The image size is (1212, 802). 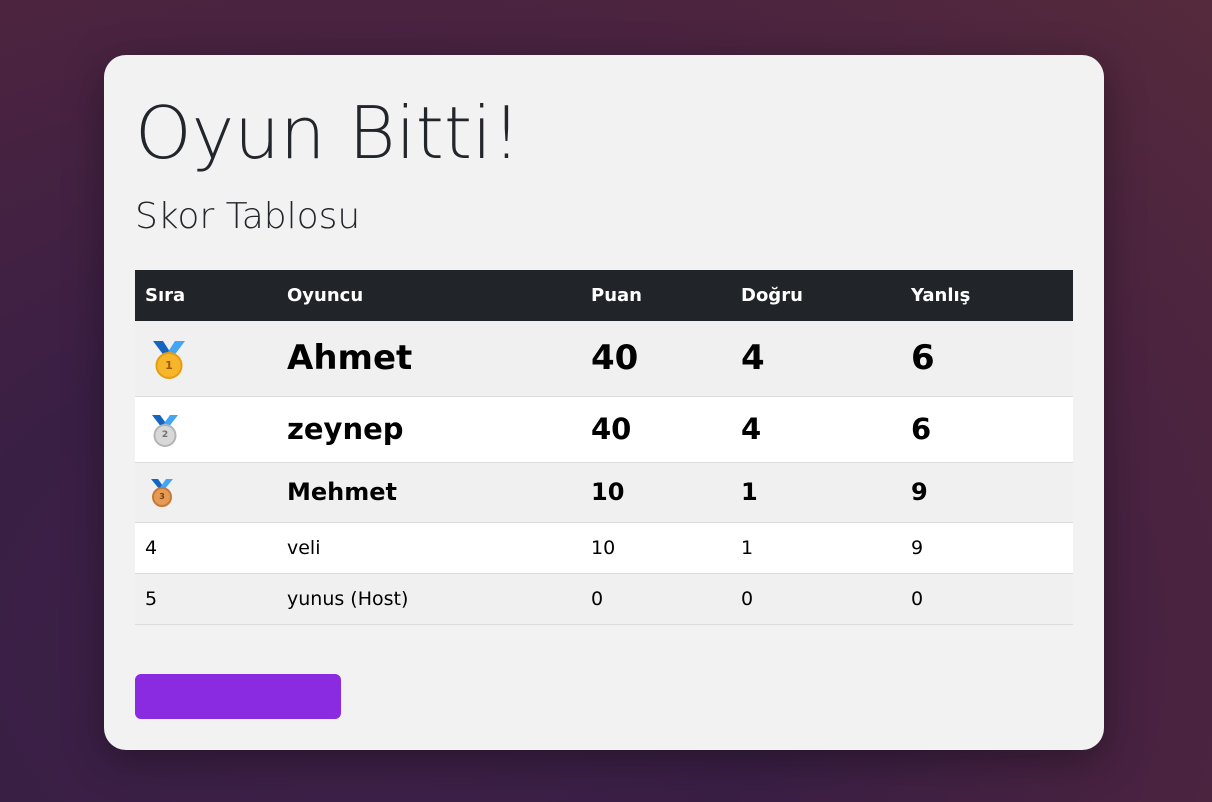 I want to click on player-name: zeynep, so click(x=429, y=429).